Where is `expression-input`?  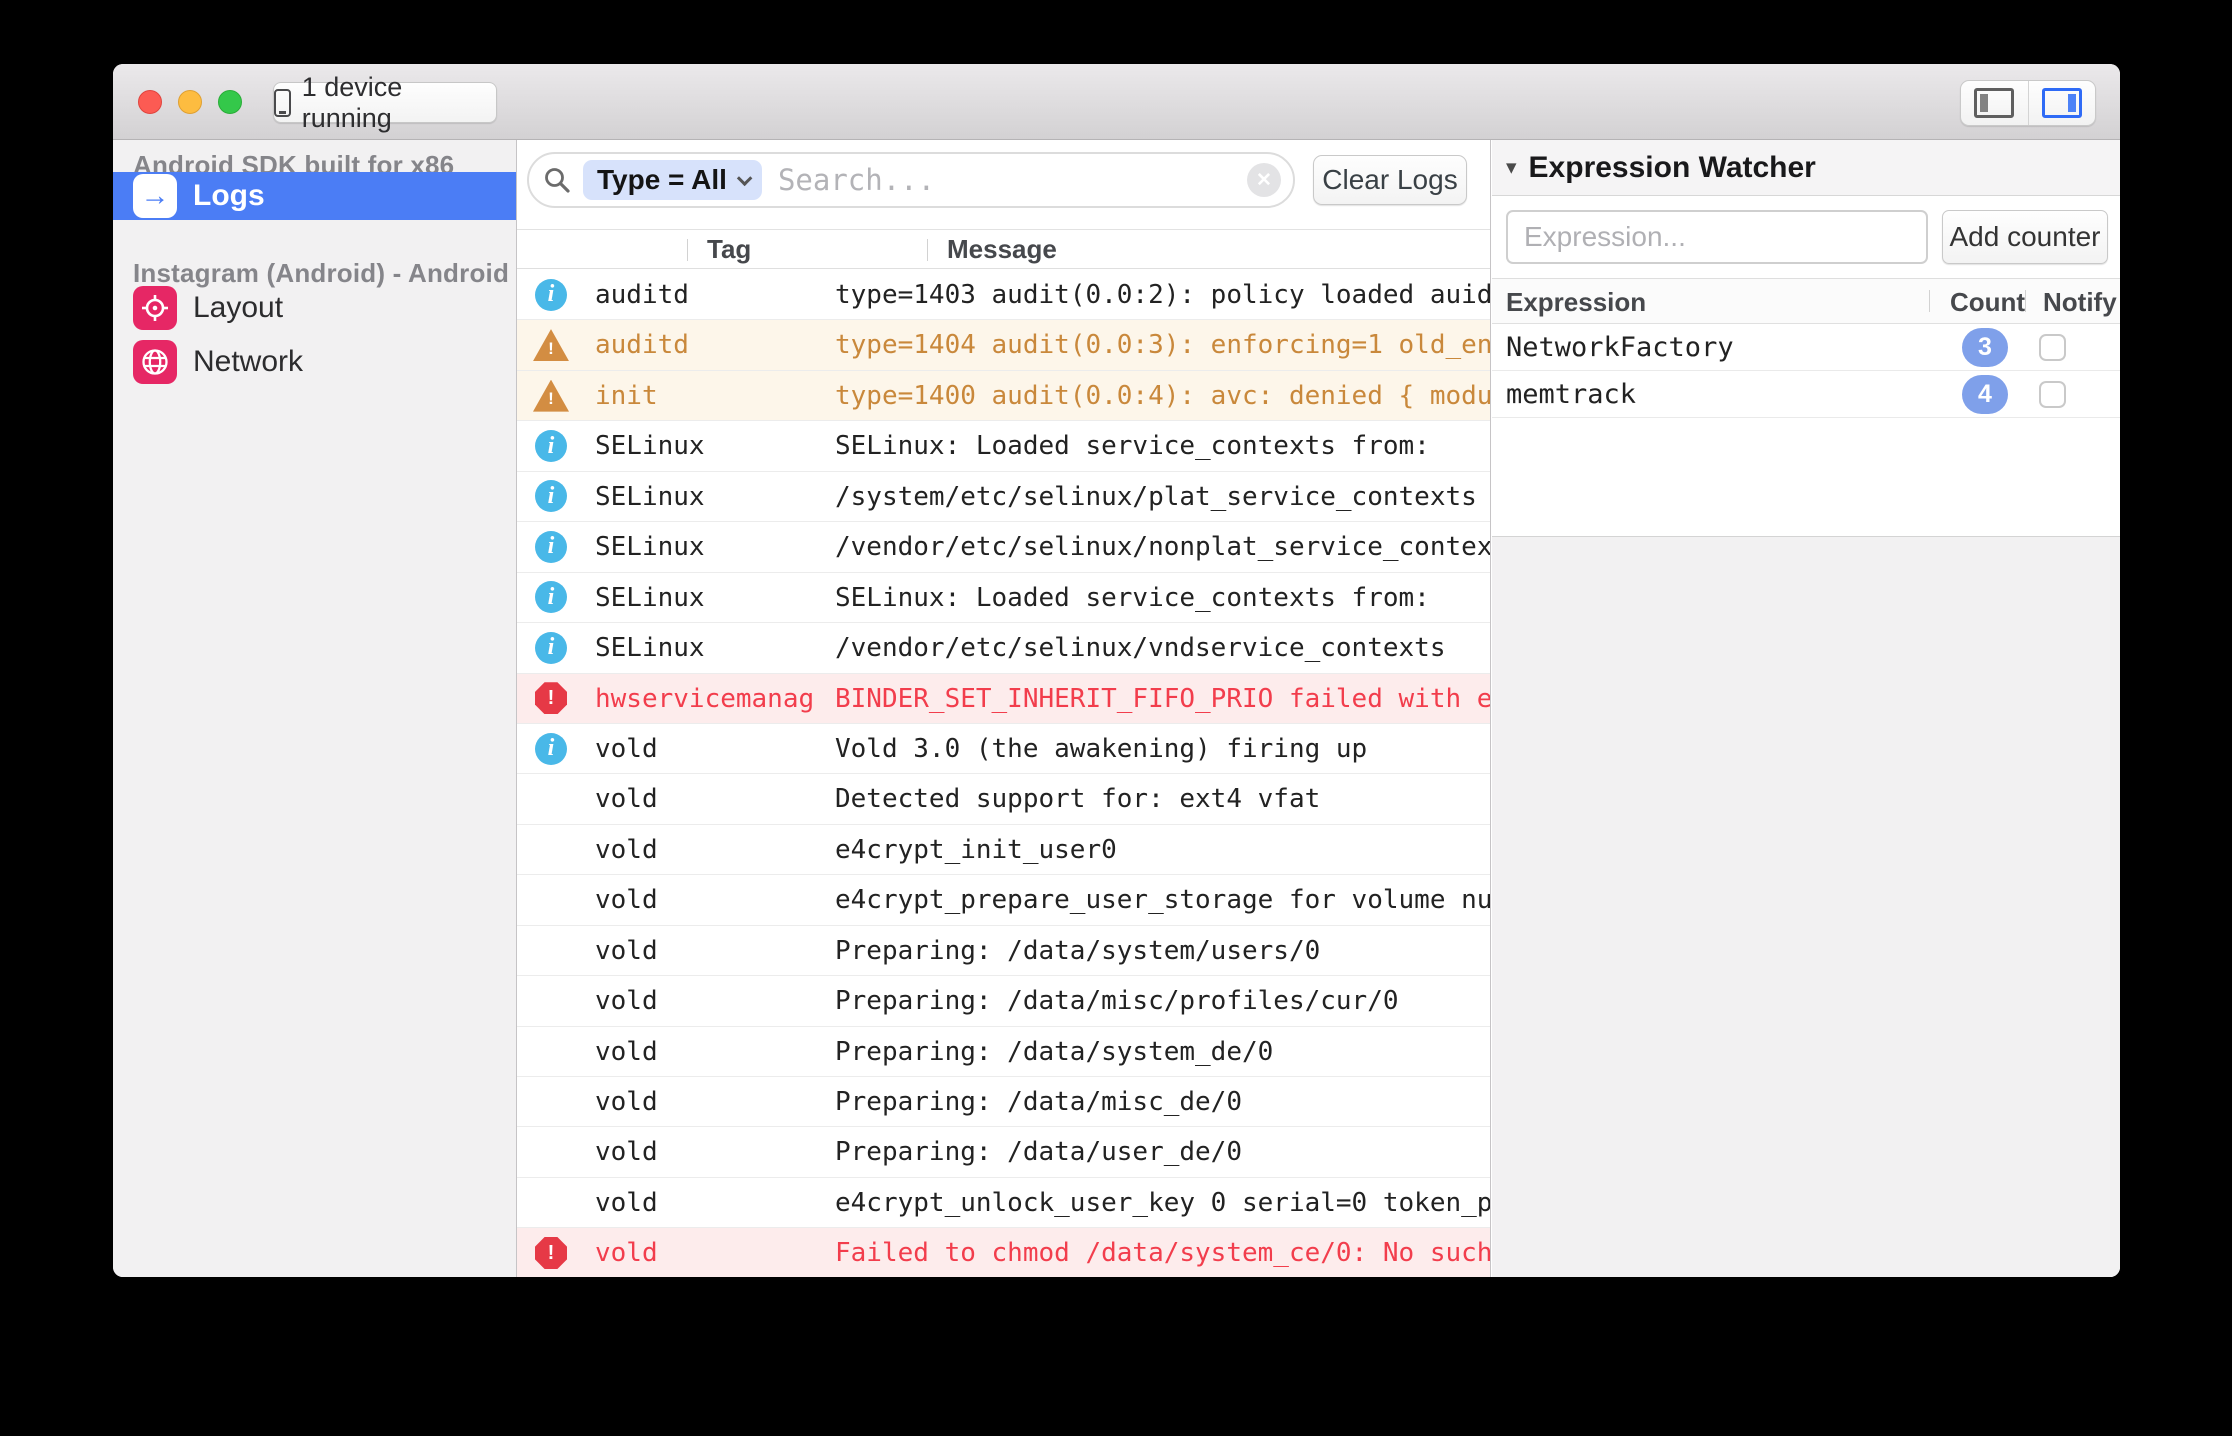 expression-input is located at coordinates (1717, 237).